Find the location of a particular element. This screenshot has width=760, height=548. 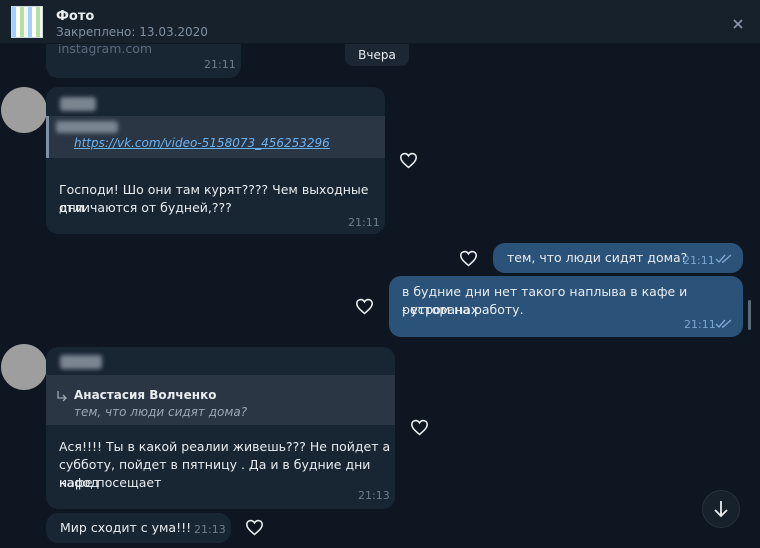

link-preview-title-blurred is located at coordinates (87, 127).